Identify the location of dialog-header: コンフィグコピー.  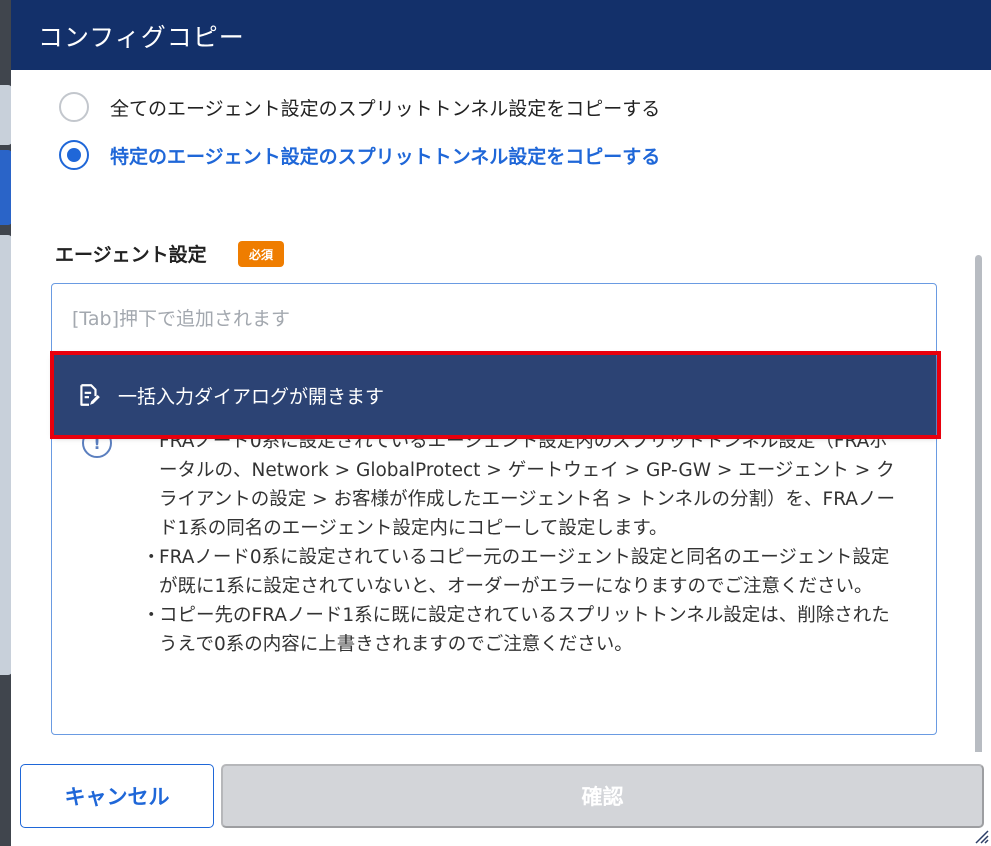
(501, 35).